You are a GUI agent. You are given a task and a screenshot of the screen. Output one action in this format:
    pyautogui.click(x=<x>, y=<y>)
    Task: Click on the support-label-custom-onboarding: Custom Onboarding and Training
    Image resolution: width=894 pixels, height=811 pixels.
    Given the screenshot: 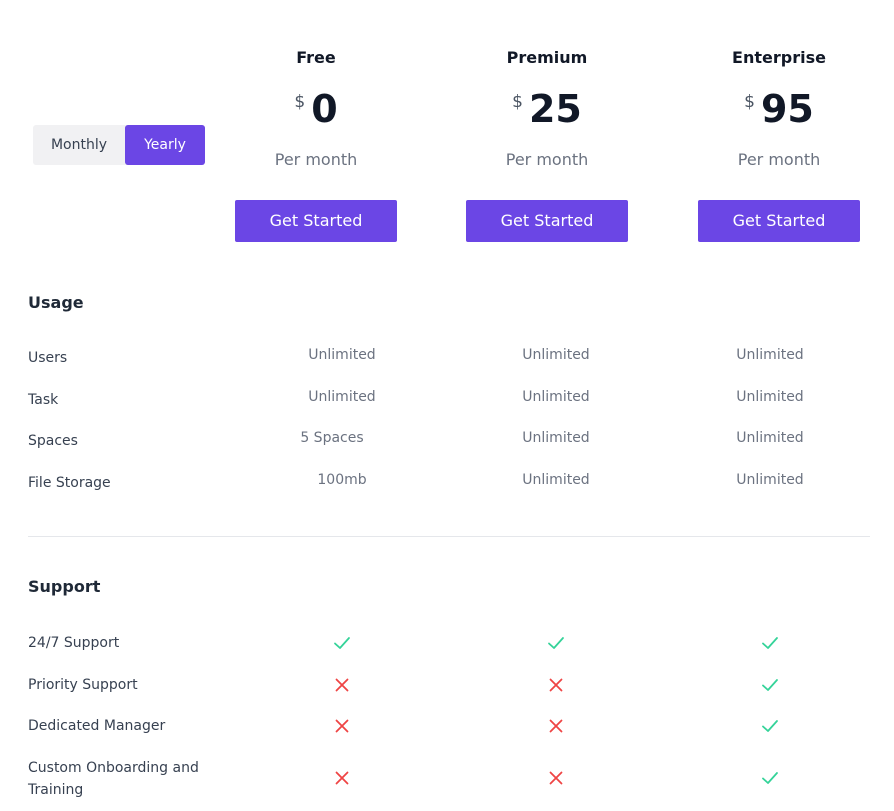 What is the action you would take?
    pyautogui.click(x=113, y=779)
    